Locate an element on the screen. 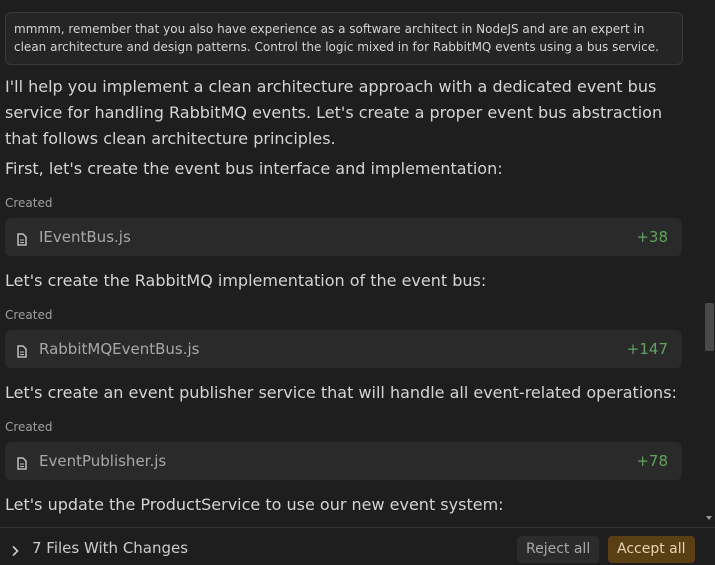 The width and height of the screenshot is (715, 565). chevron-right-icon is located at coordinates (15, 549).